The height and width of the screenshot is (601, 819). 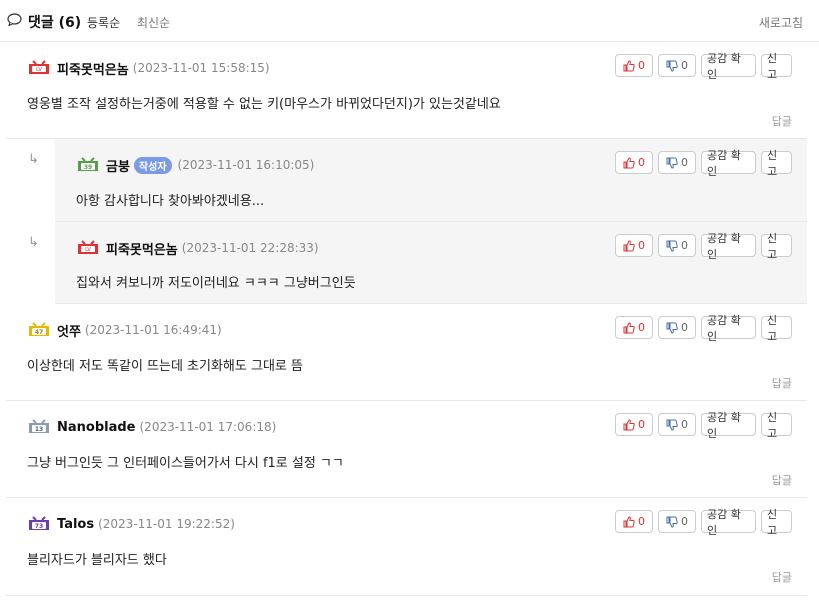 What do you see at coordinates (14, 19) in the screenshot?
I see `comment-bubble-icon` at bounding box center [14, 19].